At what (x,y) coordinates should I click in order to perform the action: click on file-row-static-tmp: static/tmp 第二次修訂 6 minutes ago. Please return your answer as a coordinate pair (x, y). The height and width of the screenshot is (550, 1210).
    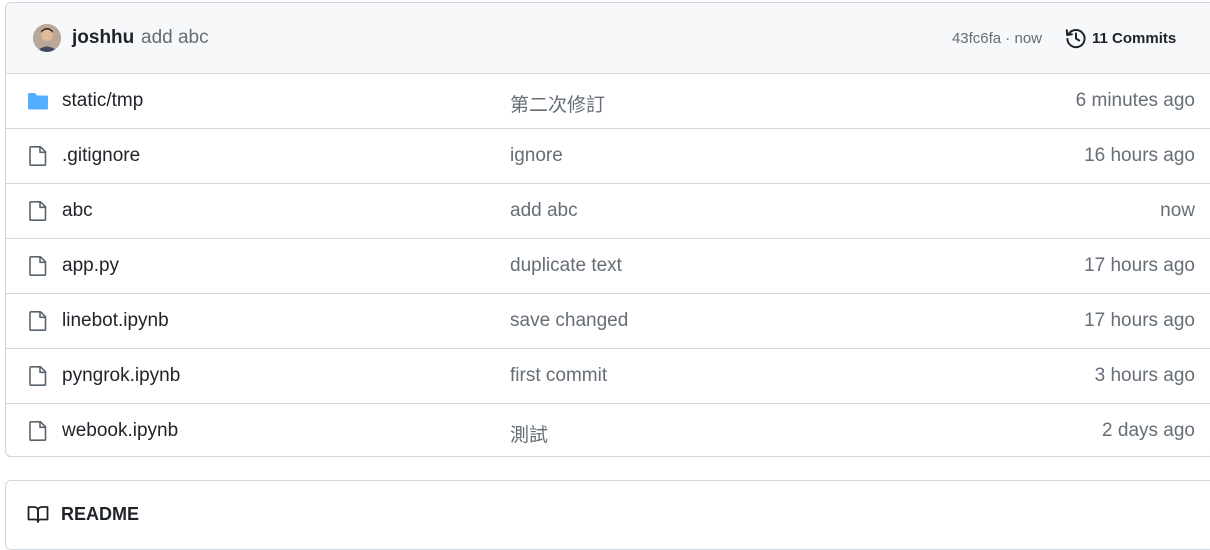
    Looking at the image, I should click on (608, 101).